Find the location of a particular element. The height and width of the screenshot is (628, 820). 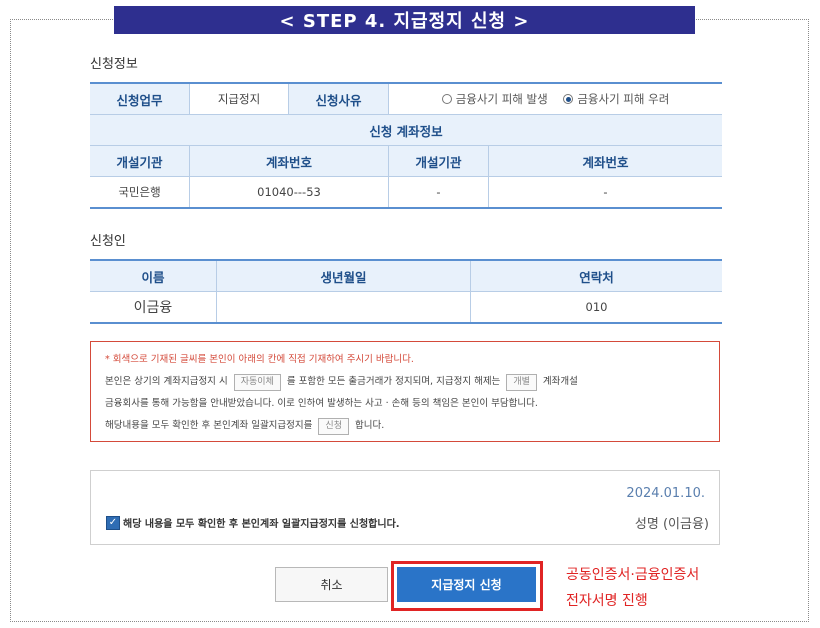

applicant-table: 이름 생년월일 연락처 이금융 010 is located at coordinates (406, 291).